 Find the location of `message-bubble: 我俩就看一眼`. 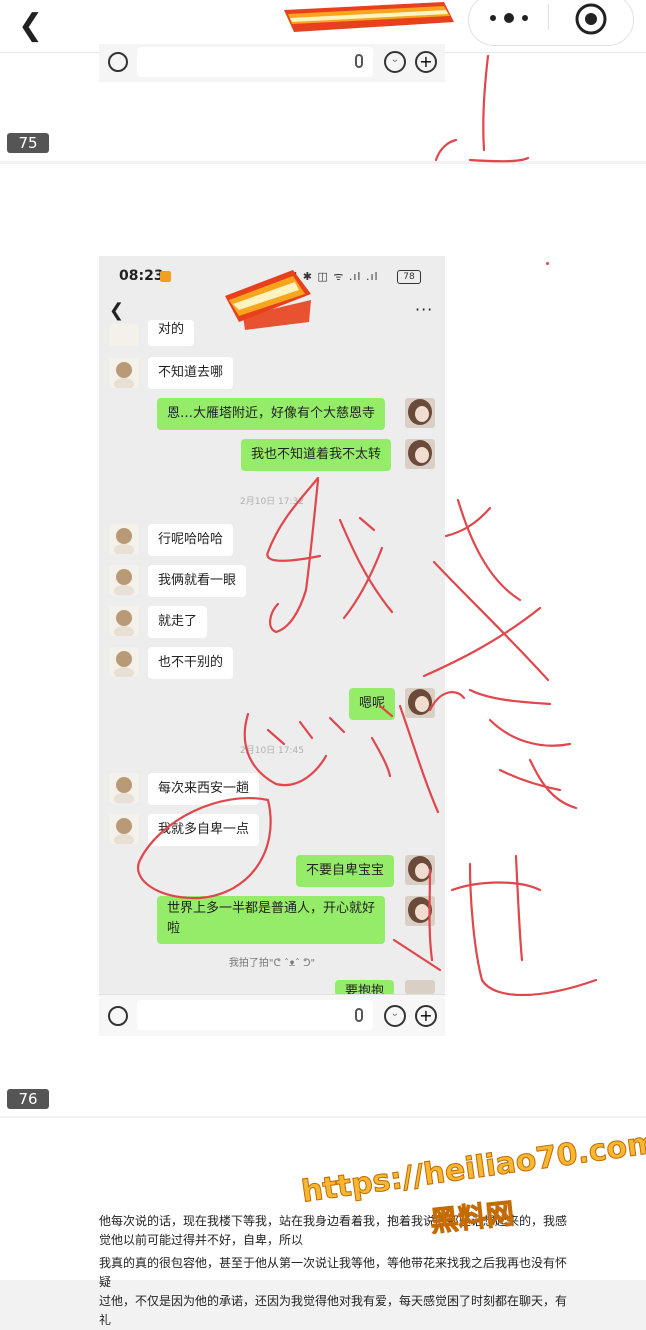

message-bubble: 我俩就看一眼 is located at coordinates (197, 581).